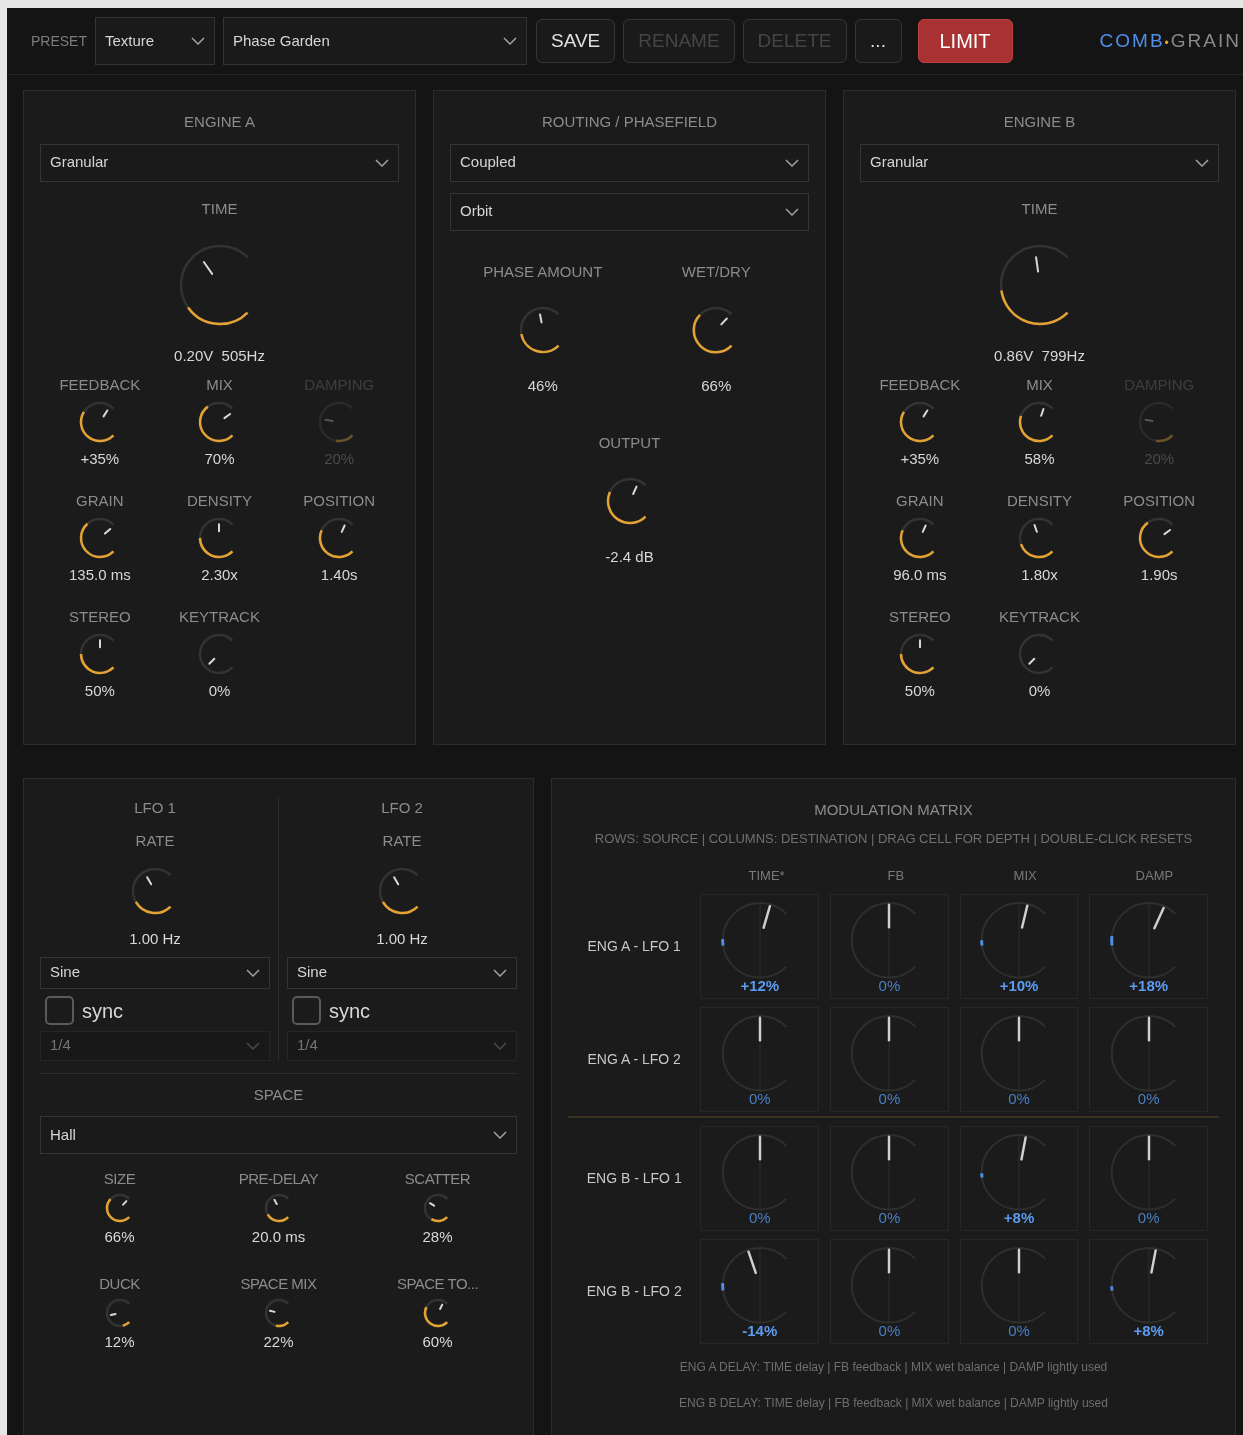 This screenshot has height=1435, width=1243. What do you see at coordinates (893, 1403) in the screenshot?
I see `legend-note: ENG B DELAY: TIME delay | FB feedback | MIX wet balance | DAMP lightly used` at bounding box center [893, 1403].